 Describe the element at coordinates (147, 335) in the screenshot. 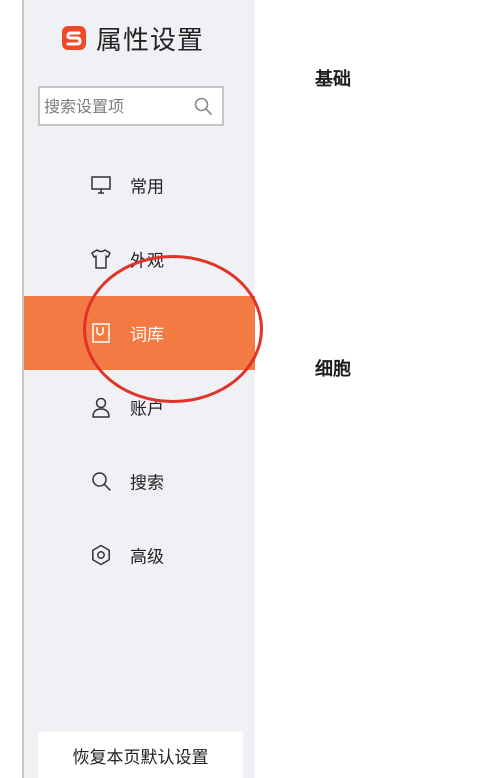

I see `sidebar-item-label: 词库` at that location.